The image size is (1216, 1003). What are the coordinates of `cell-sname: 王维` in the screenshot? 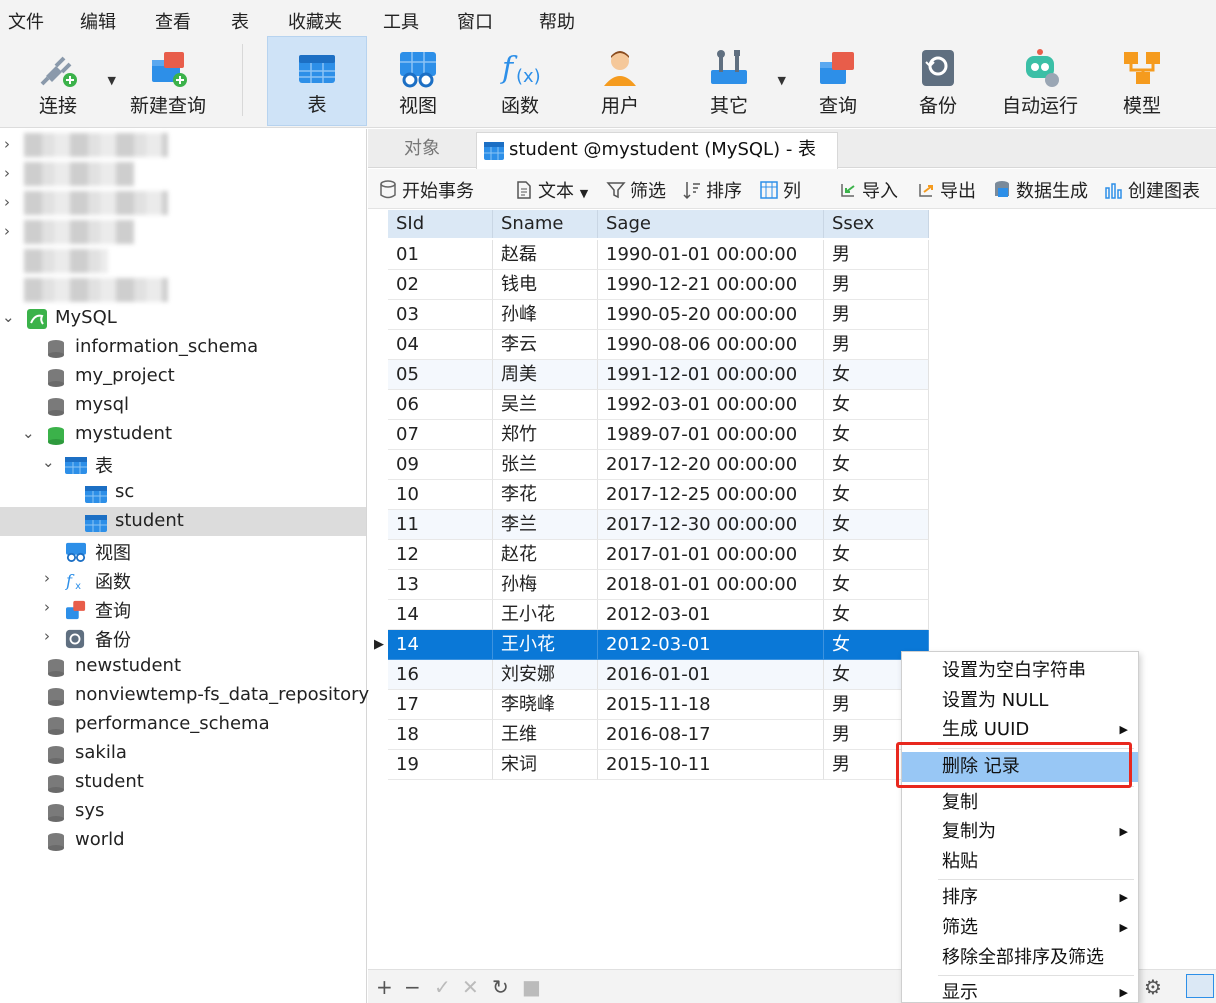 It's located at (545, 735).